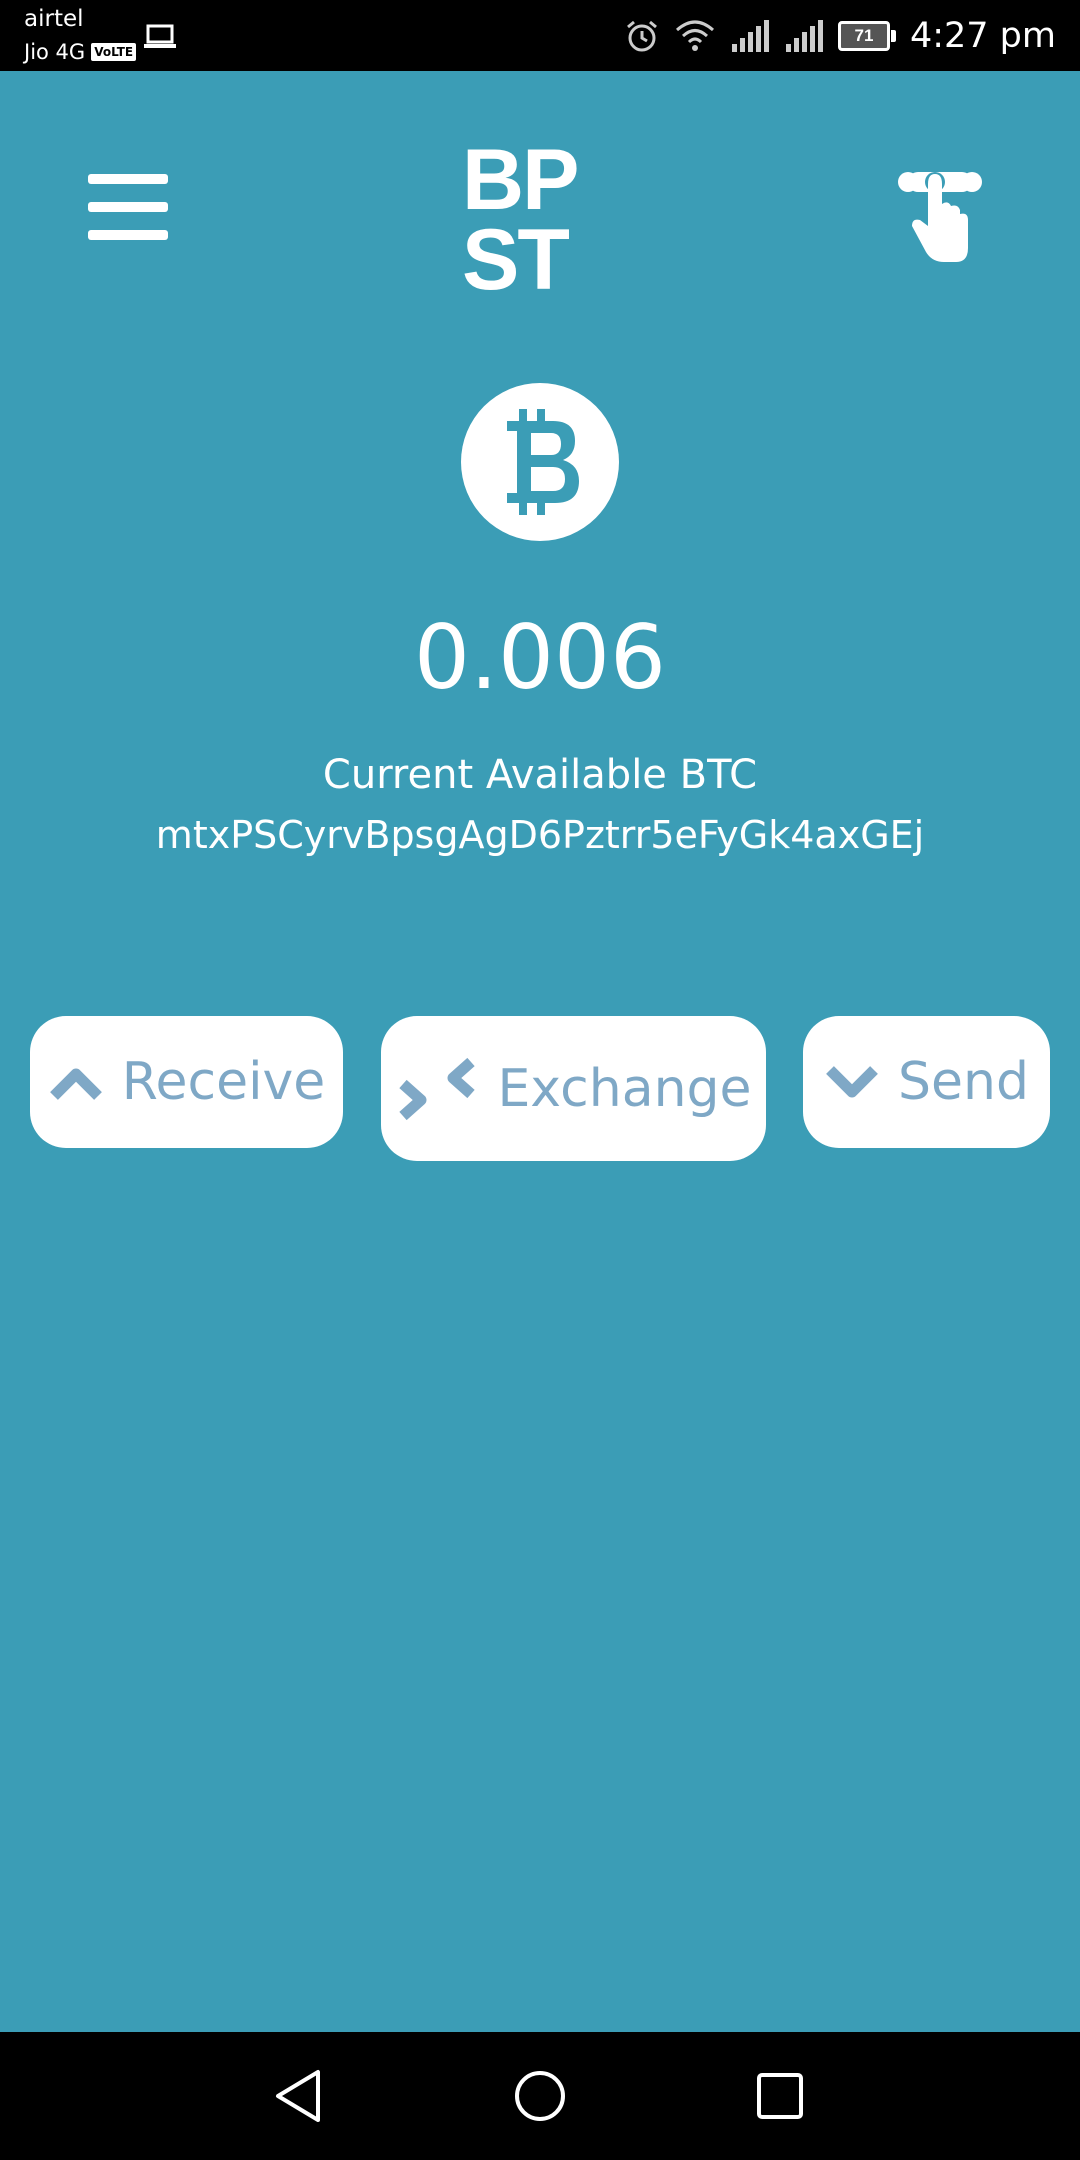  What do you see at coordinates (300, 2096) in the screenshot?
I see `back-icon` at bounding box center [300, 2096].